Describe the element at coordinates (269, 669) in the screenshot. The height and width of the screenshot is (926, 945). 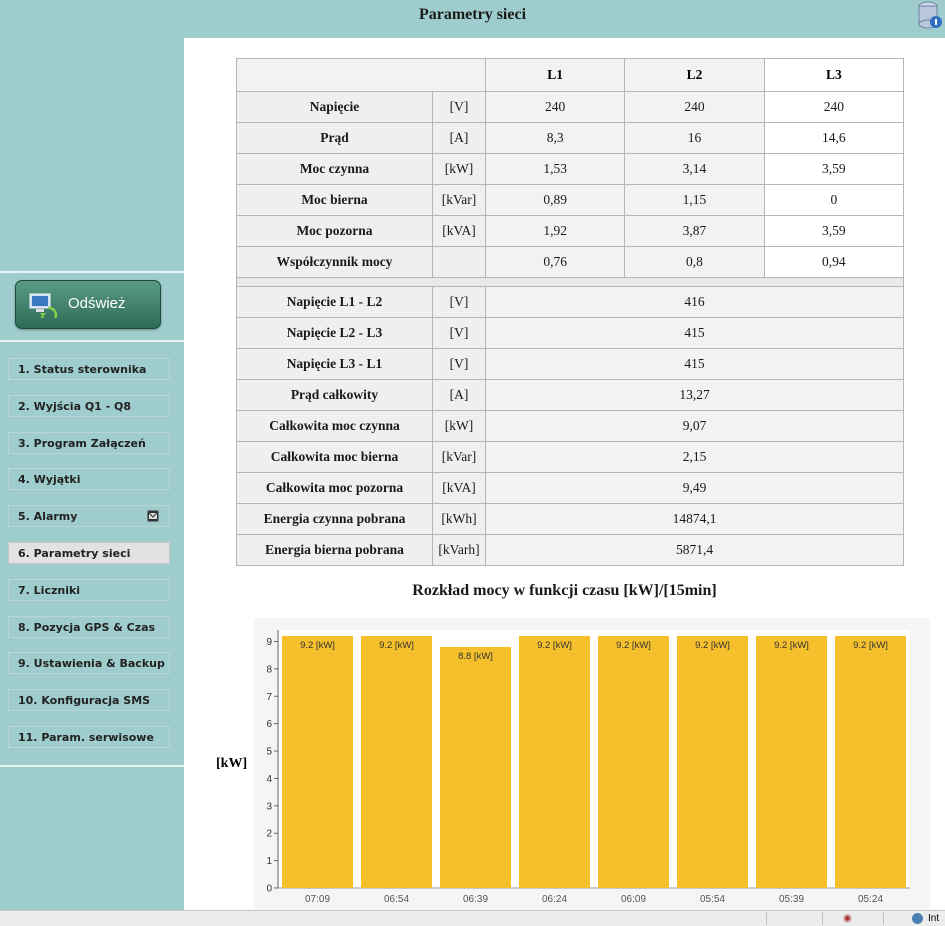
I see `y-tick-label: 8` at that location.